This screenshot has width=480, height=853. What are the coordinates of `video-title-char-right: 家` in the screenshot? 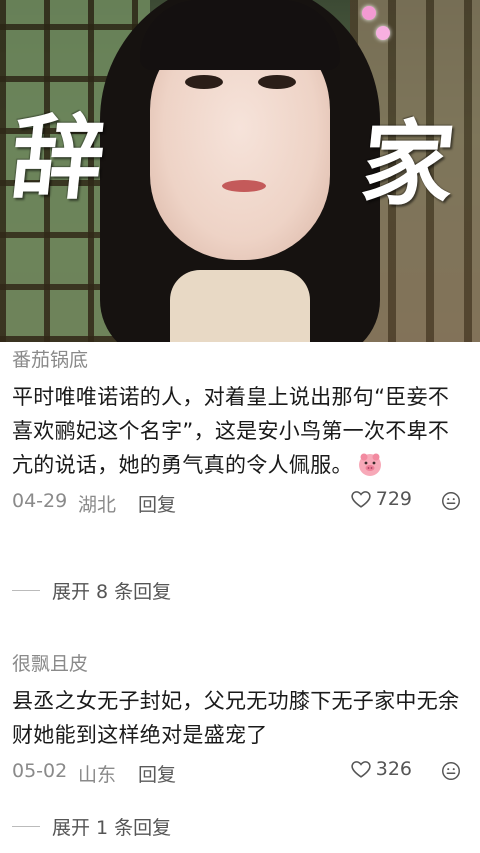 It's located at (408, 164).